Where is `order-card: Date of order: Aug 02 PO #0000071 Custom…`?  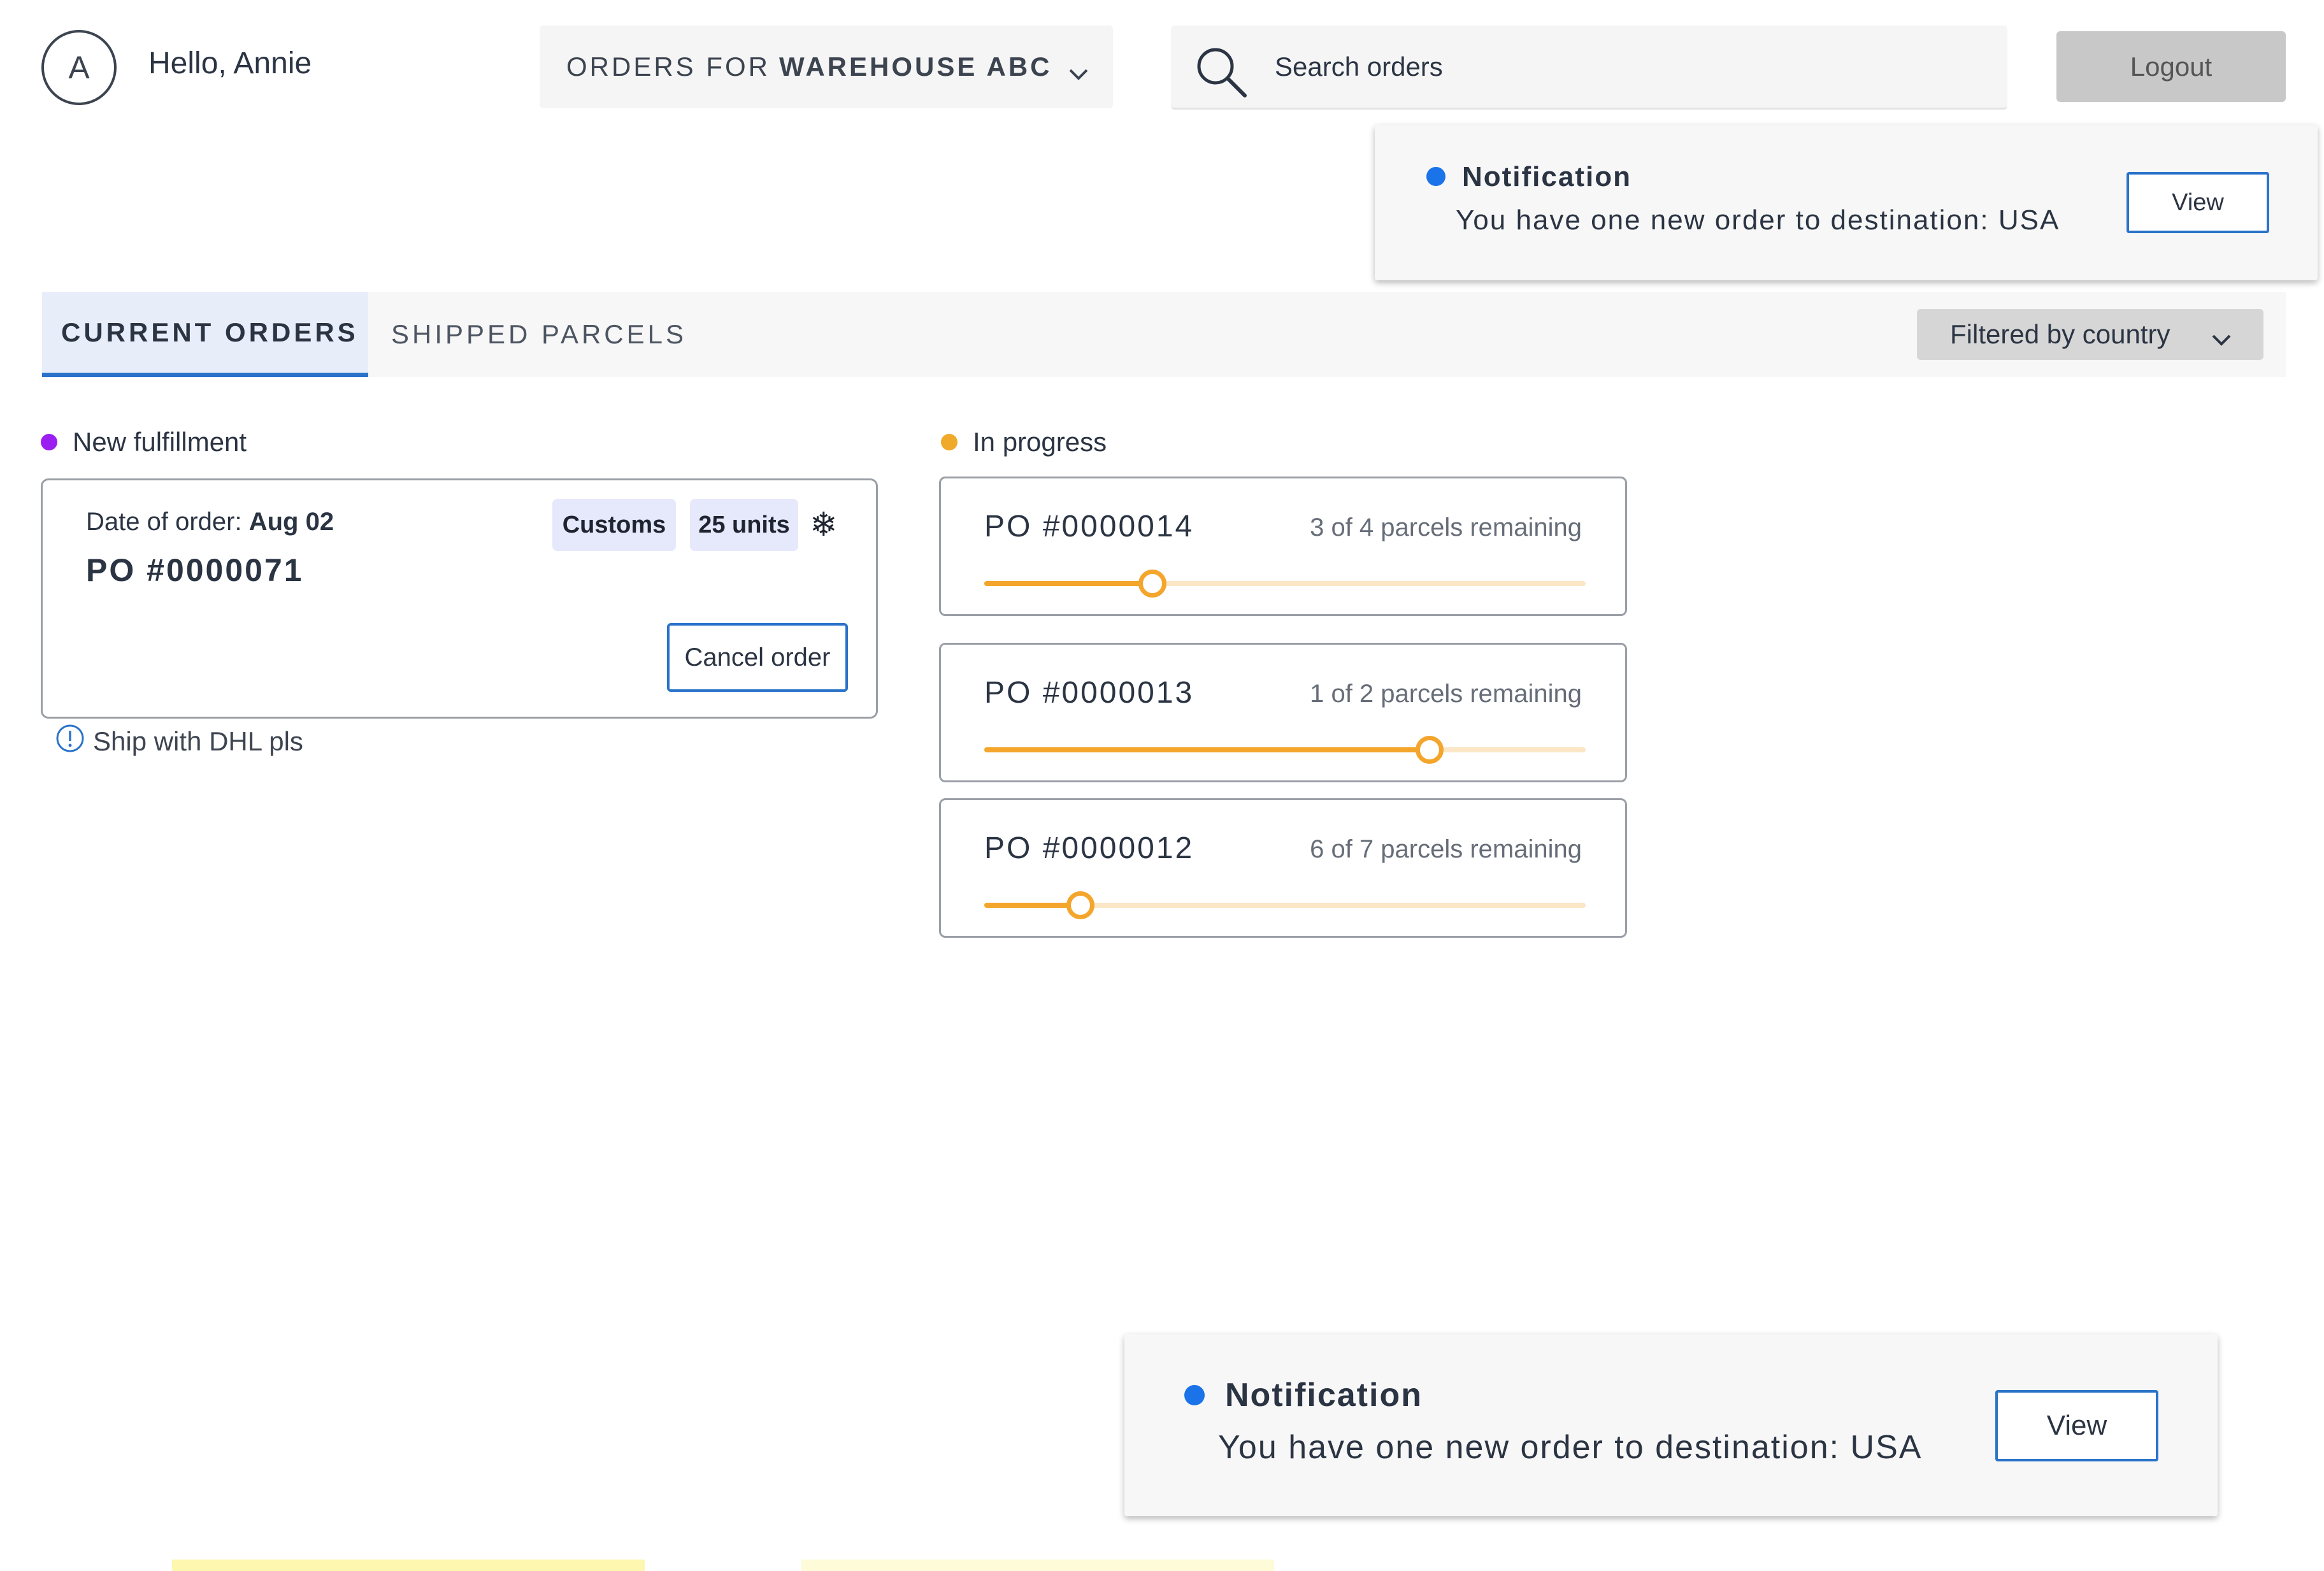
order-card: Date of order: Aug 02 PO #0000071 Custom… is located at coordinates (460, 598).